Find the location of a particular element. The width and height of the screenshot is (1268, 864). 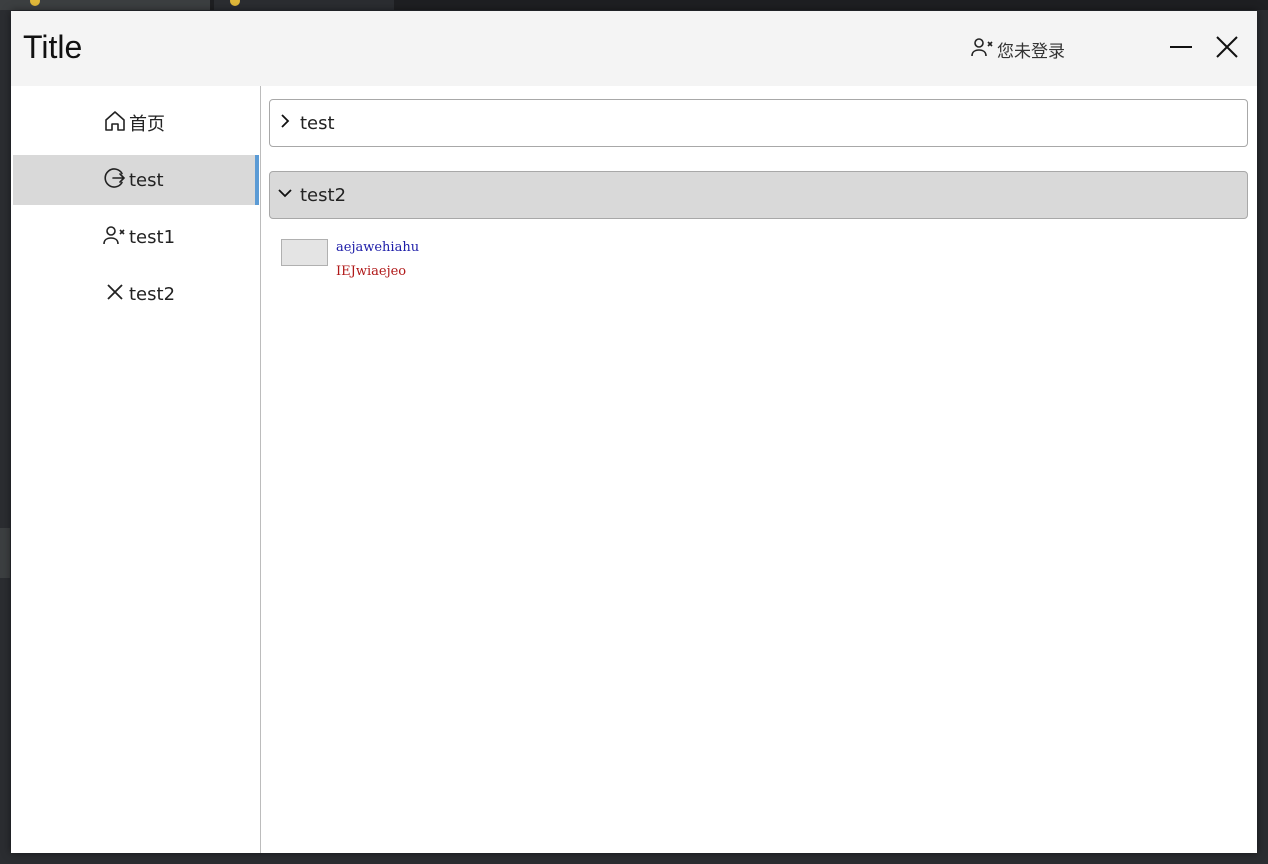

login-status: 您未登录 is located at coordinates (1018, 49).